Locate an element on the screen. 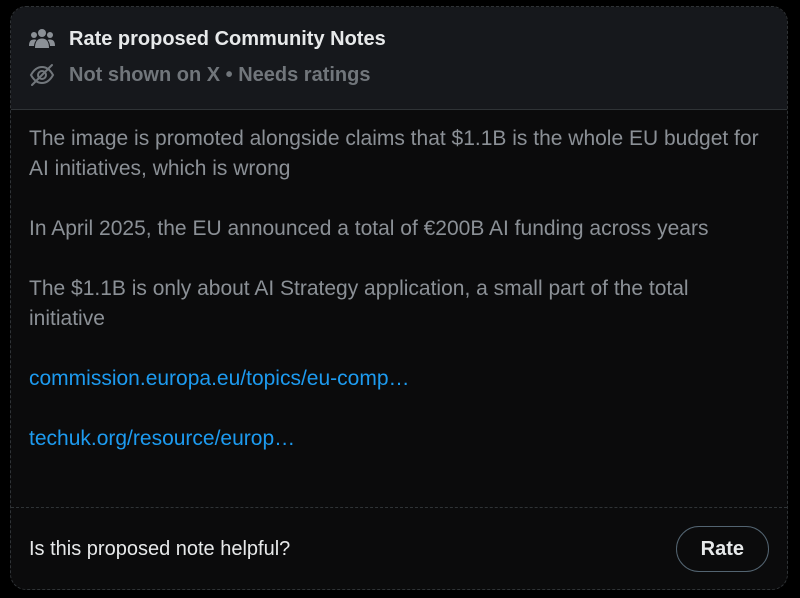 Image resolution: width=800 pixels, height=598 pixels. eye-off-icon is located at coordinates (43, 75).